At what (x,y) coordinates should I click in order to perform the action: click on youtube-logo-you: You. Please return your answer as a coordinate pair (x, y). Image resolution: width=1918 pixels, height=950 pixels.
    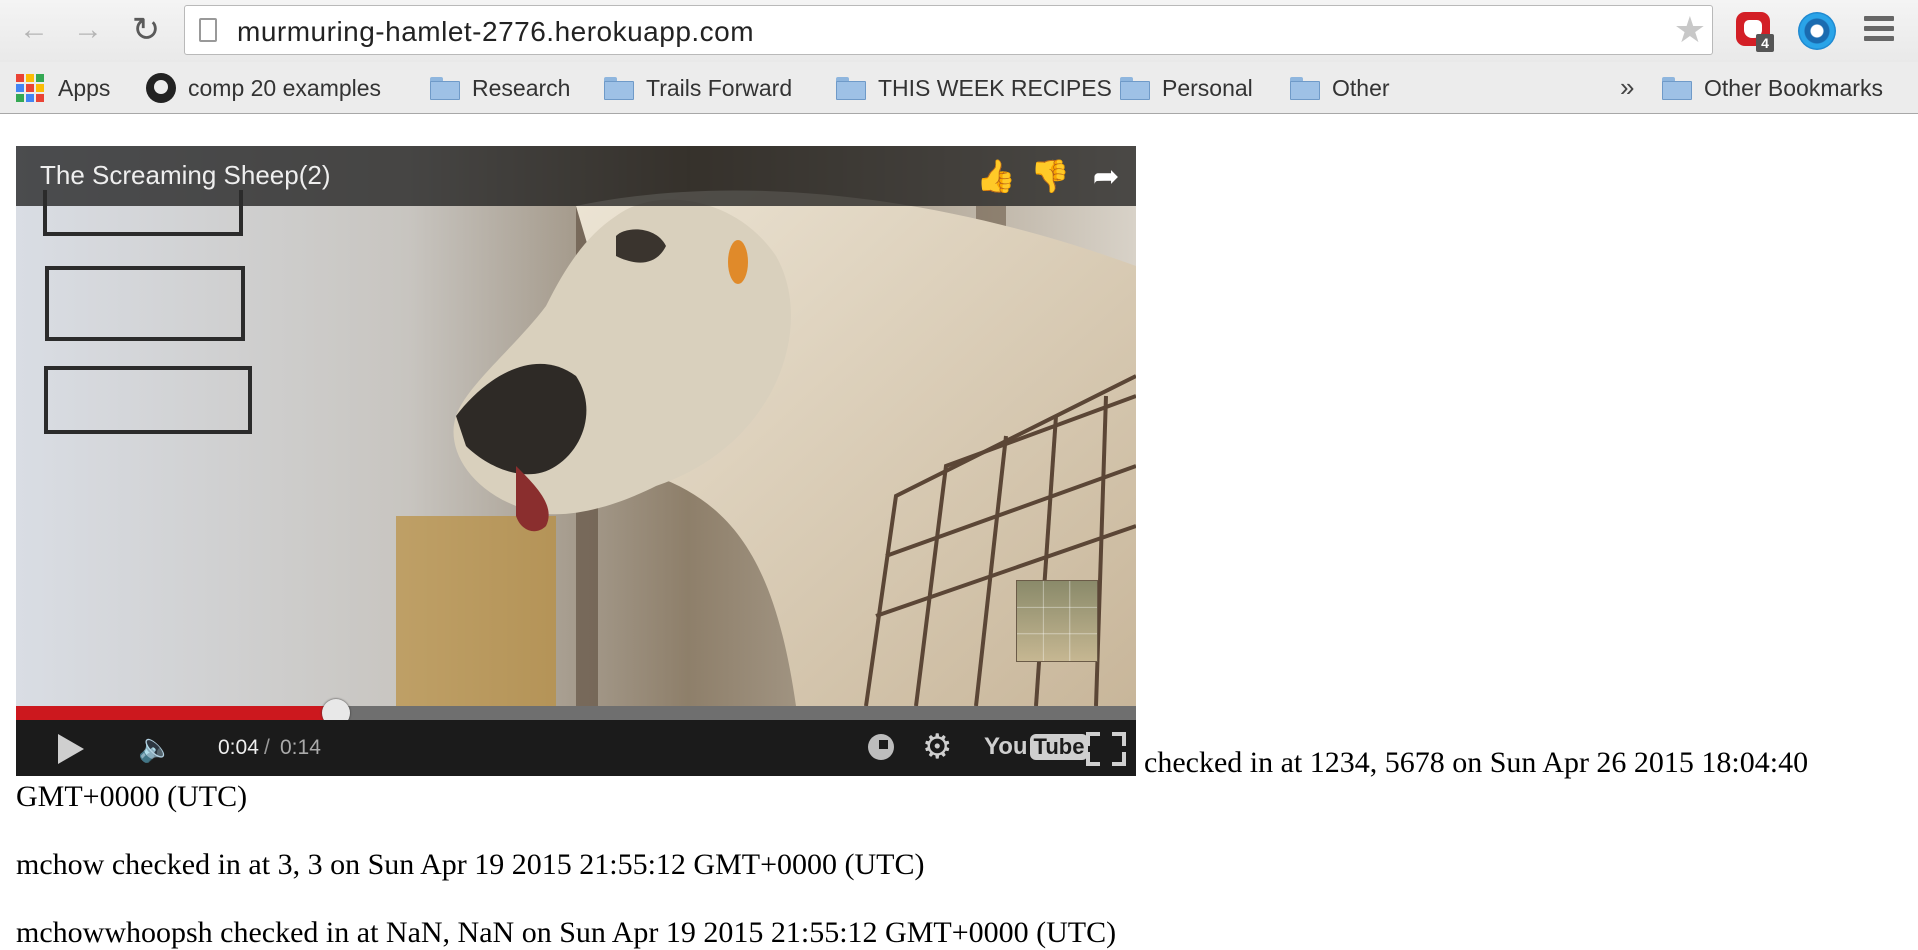
    Looking at the image, I should click on (1006, 746).